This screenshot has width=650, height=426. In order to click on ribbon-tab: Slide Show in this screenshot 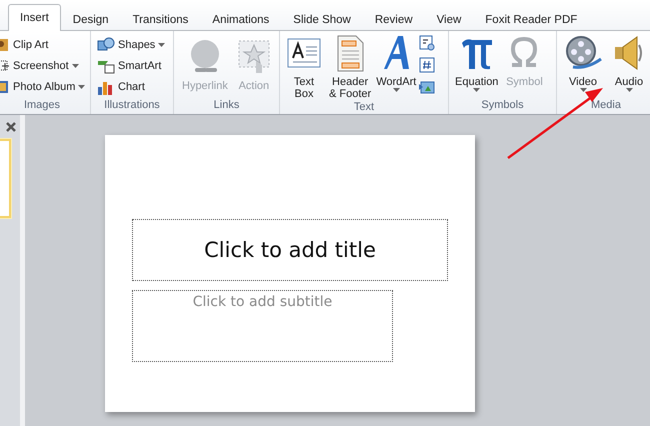, I will do `click(322, 19)`.